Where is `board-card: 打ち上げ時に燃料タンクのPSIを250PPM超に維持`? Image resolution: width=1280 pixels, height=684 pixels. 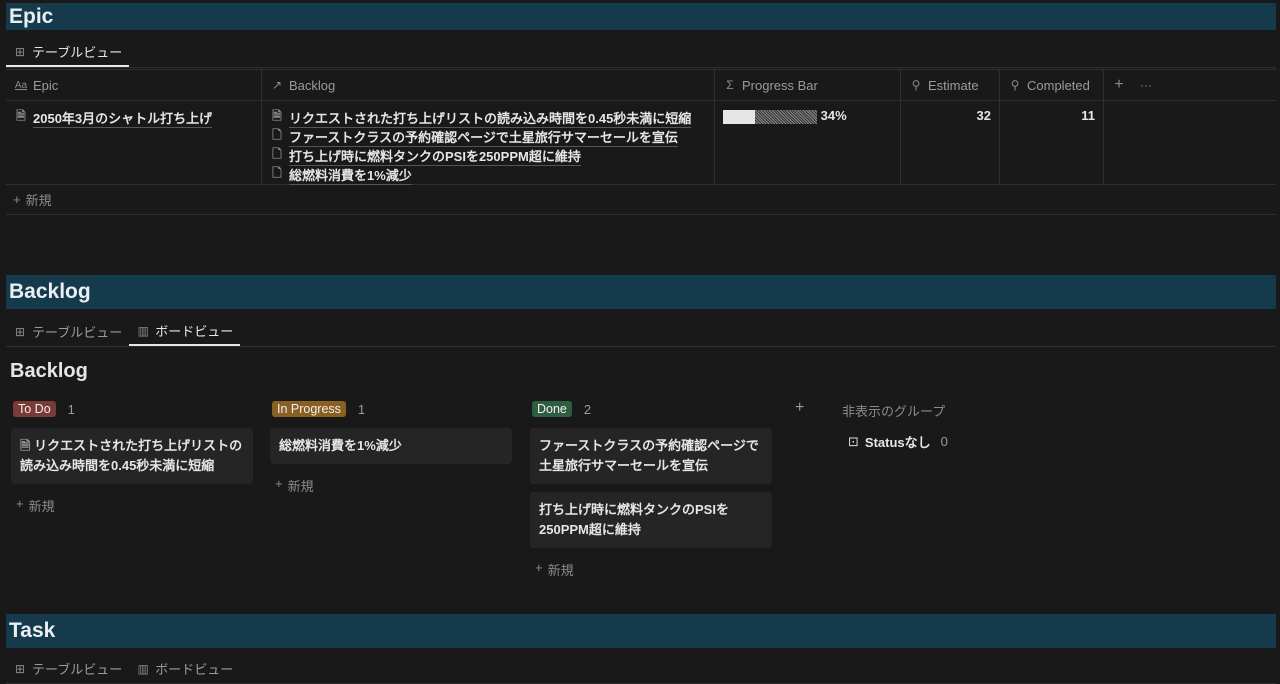
board-card: 打ち上げ時に燃料タンクのPSIを250PPM超に維持 is located at coordinates (651, 520).